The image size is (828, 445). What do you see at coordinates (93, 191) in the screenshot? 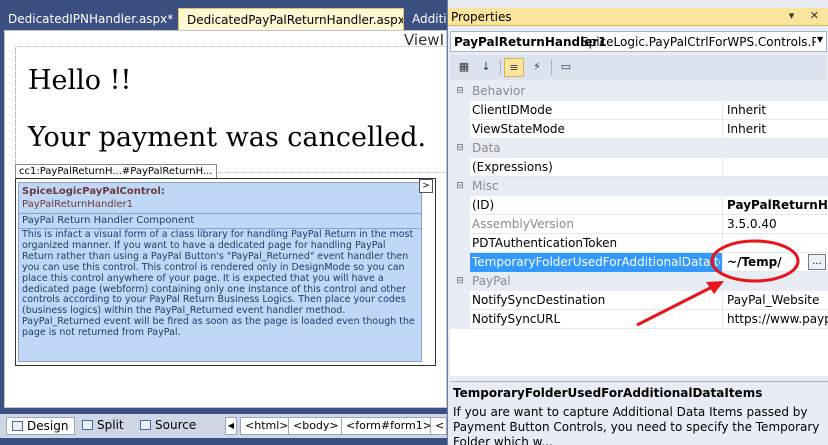
I see `control-title: SpiceLogicPayPalControl:` at bounding box center [93, 191].